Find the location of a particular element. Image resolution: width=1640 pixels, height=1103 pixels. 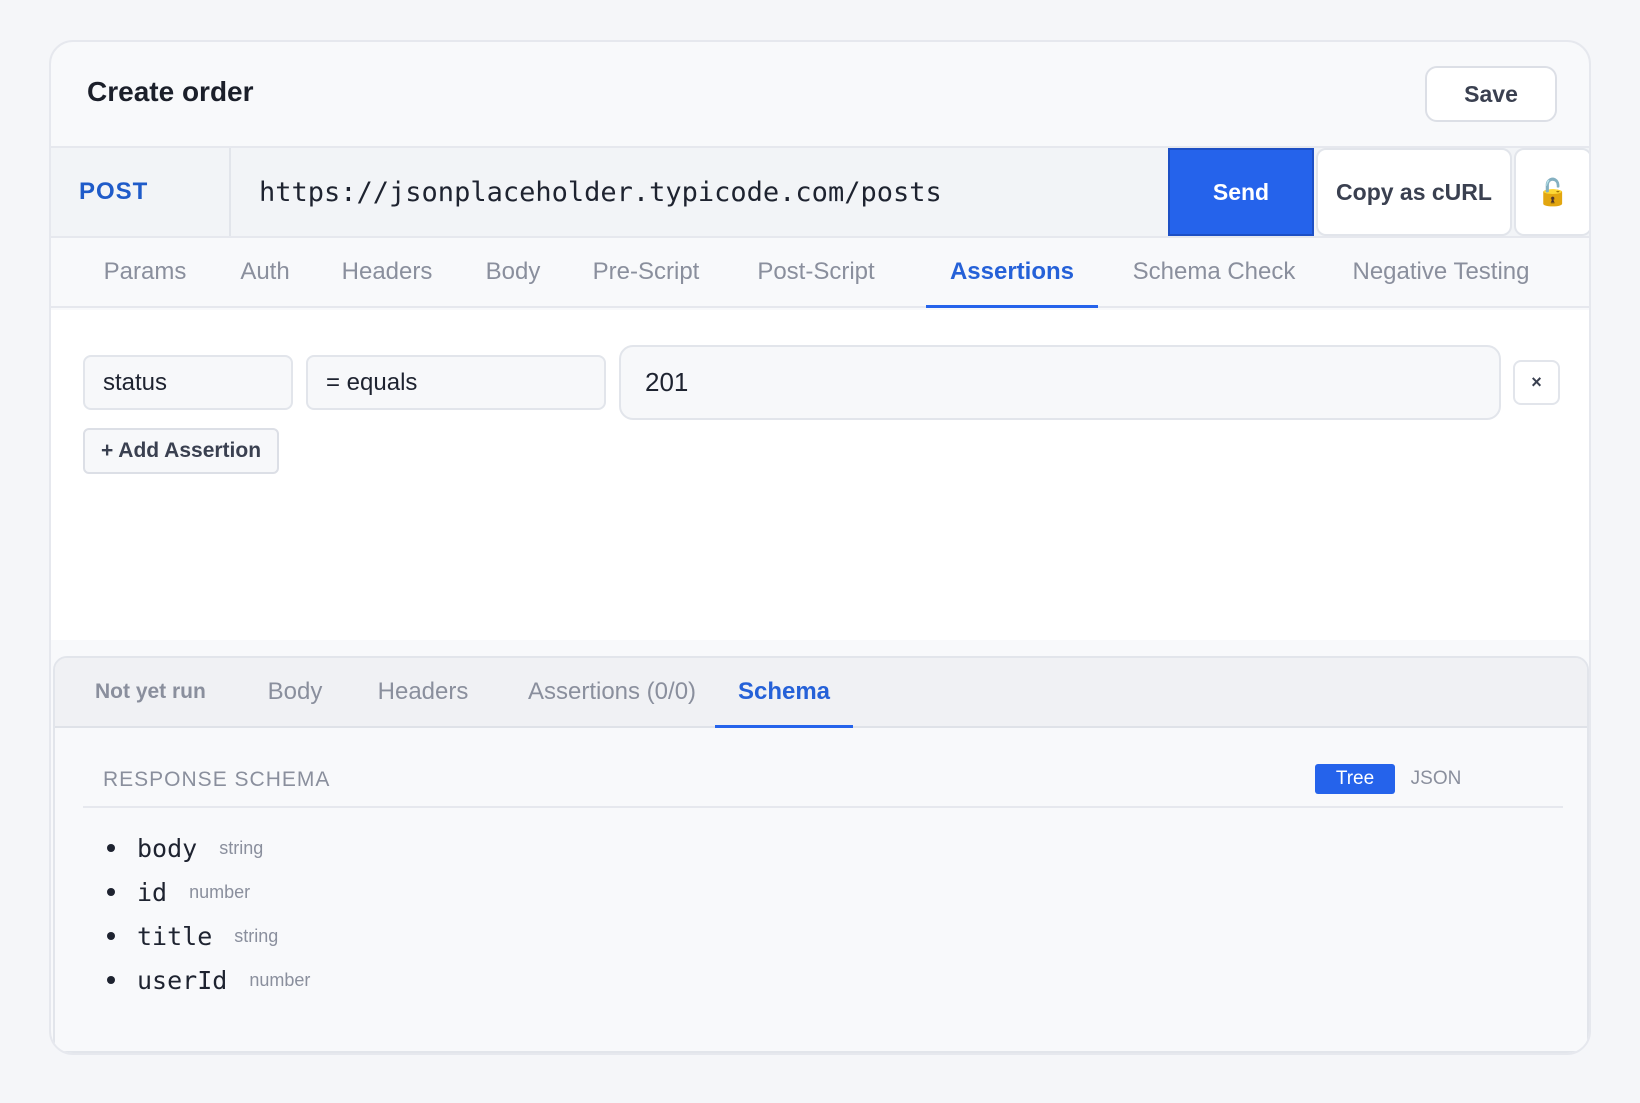

response-tab-headers: Headers is located at coordinates (423, 692).